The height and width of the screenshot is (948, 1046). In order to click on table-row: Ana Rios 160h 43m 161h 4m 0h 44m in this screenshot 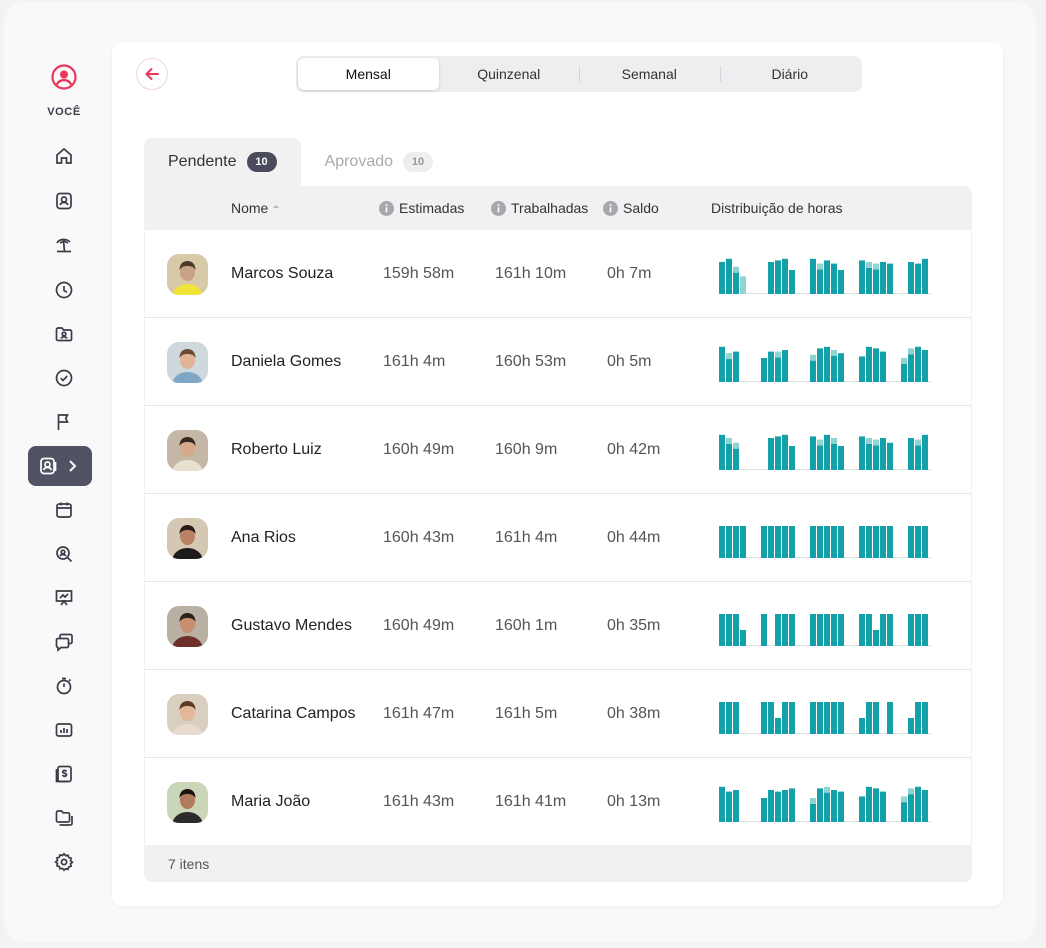, I will do `click(558, 538)`.